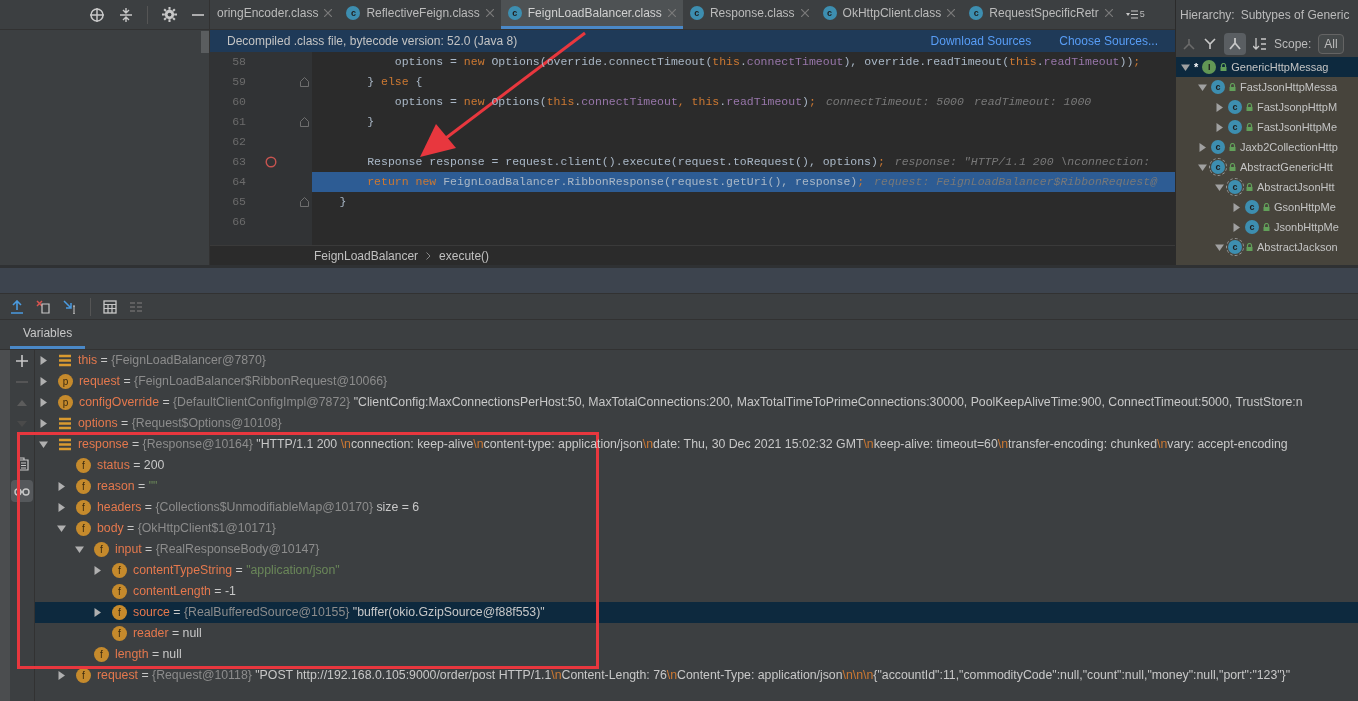  What do you see at coordinates (696, 507) in the screenshot?
I see `variable-row: f headers = {Collections$UnmodifiableMap@10170} size = 6` at bounding box center [696, 507].